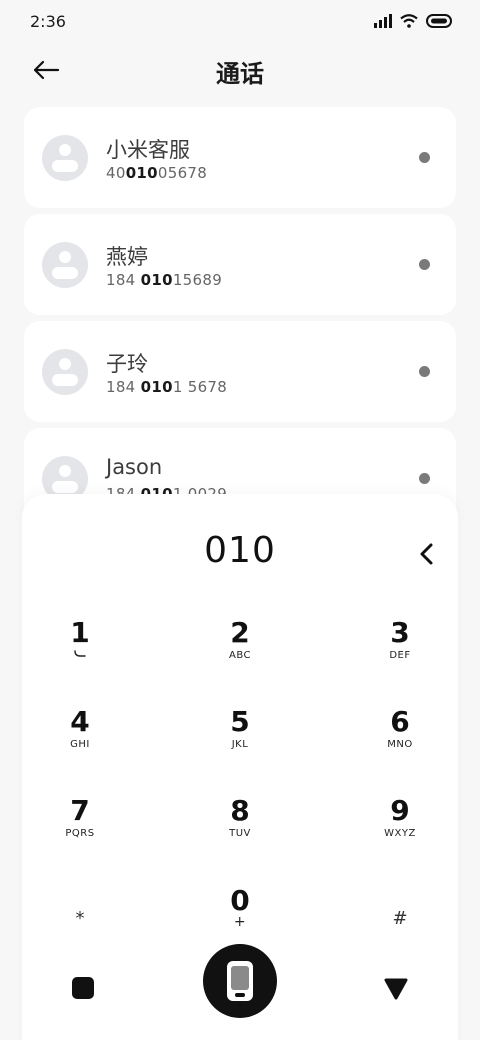 The image size is (480, 1040). Describe the element at coordinates (240, 157) in the screenshot. I see `contact-card: 小米客服 4001005678` at that location.